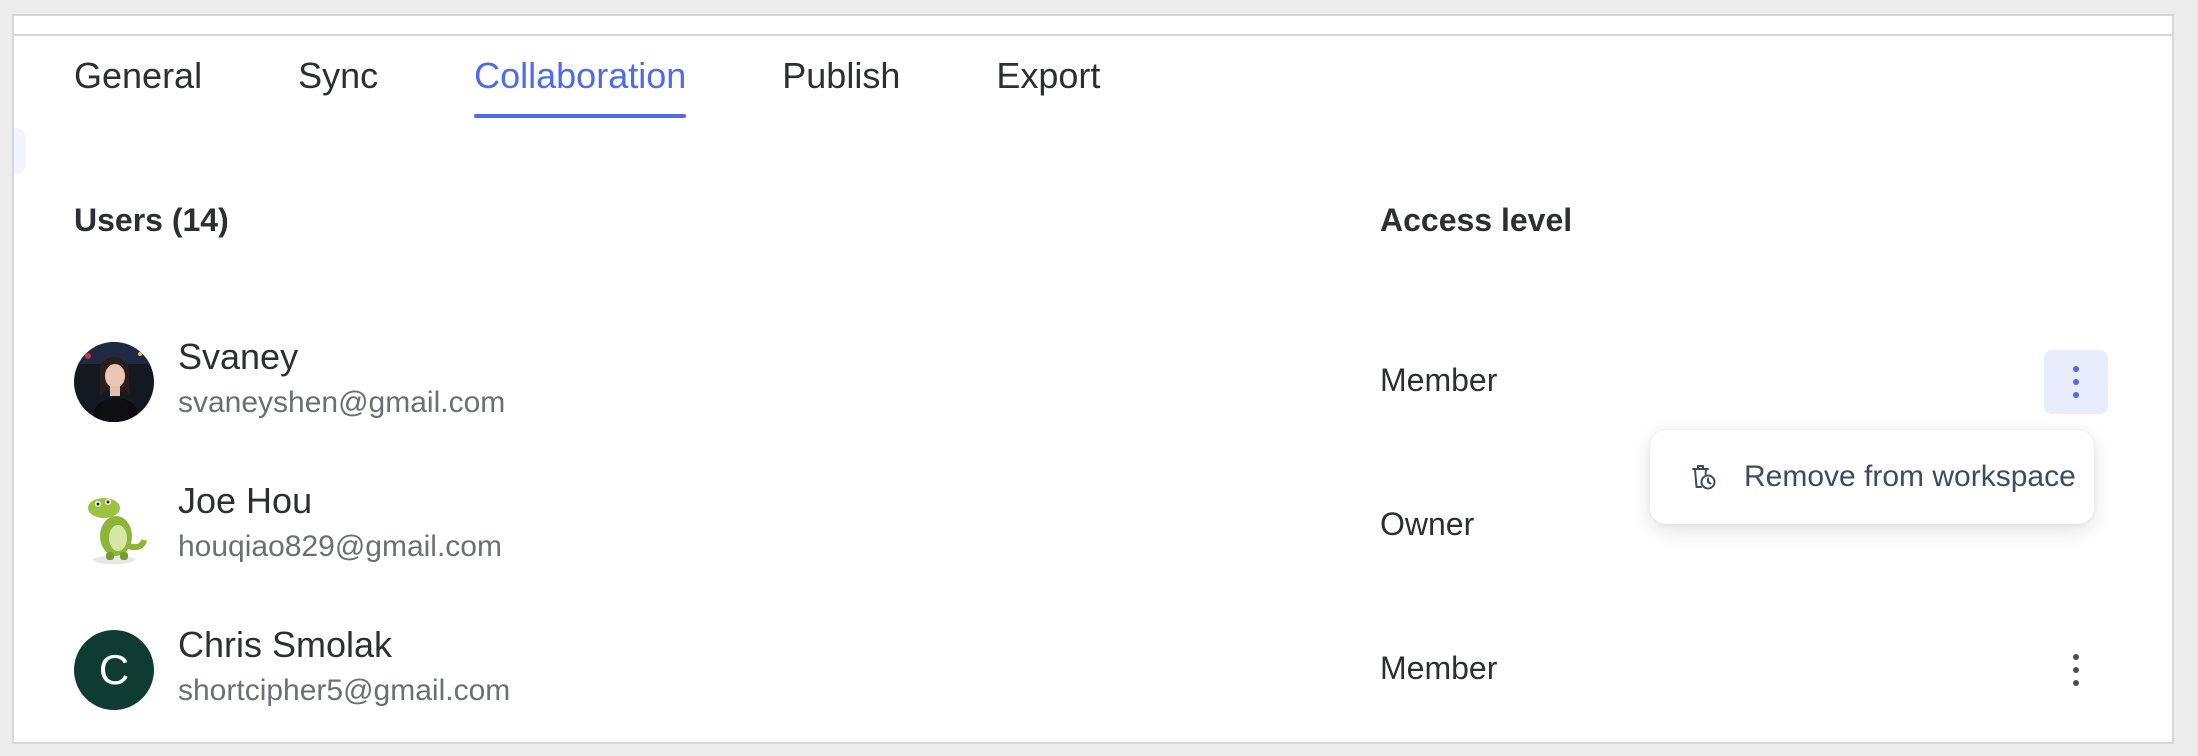 The width and height of the screenshot is (2198, 756). I want to click on tab-general: General, so click(138, 67).